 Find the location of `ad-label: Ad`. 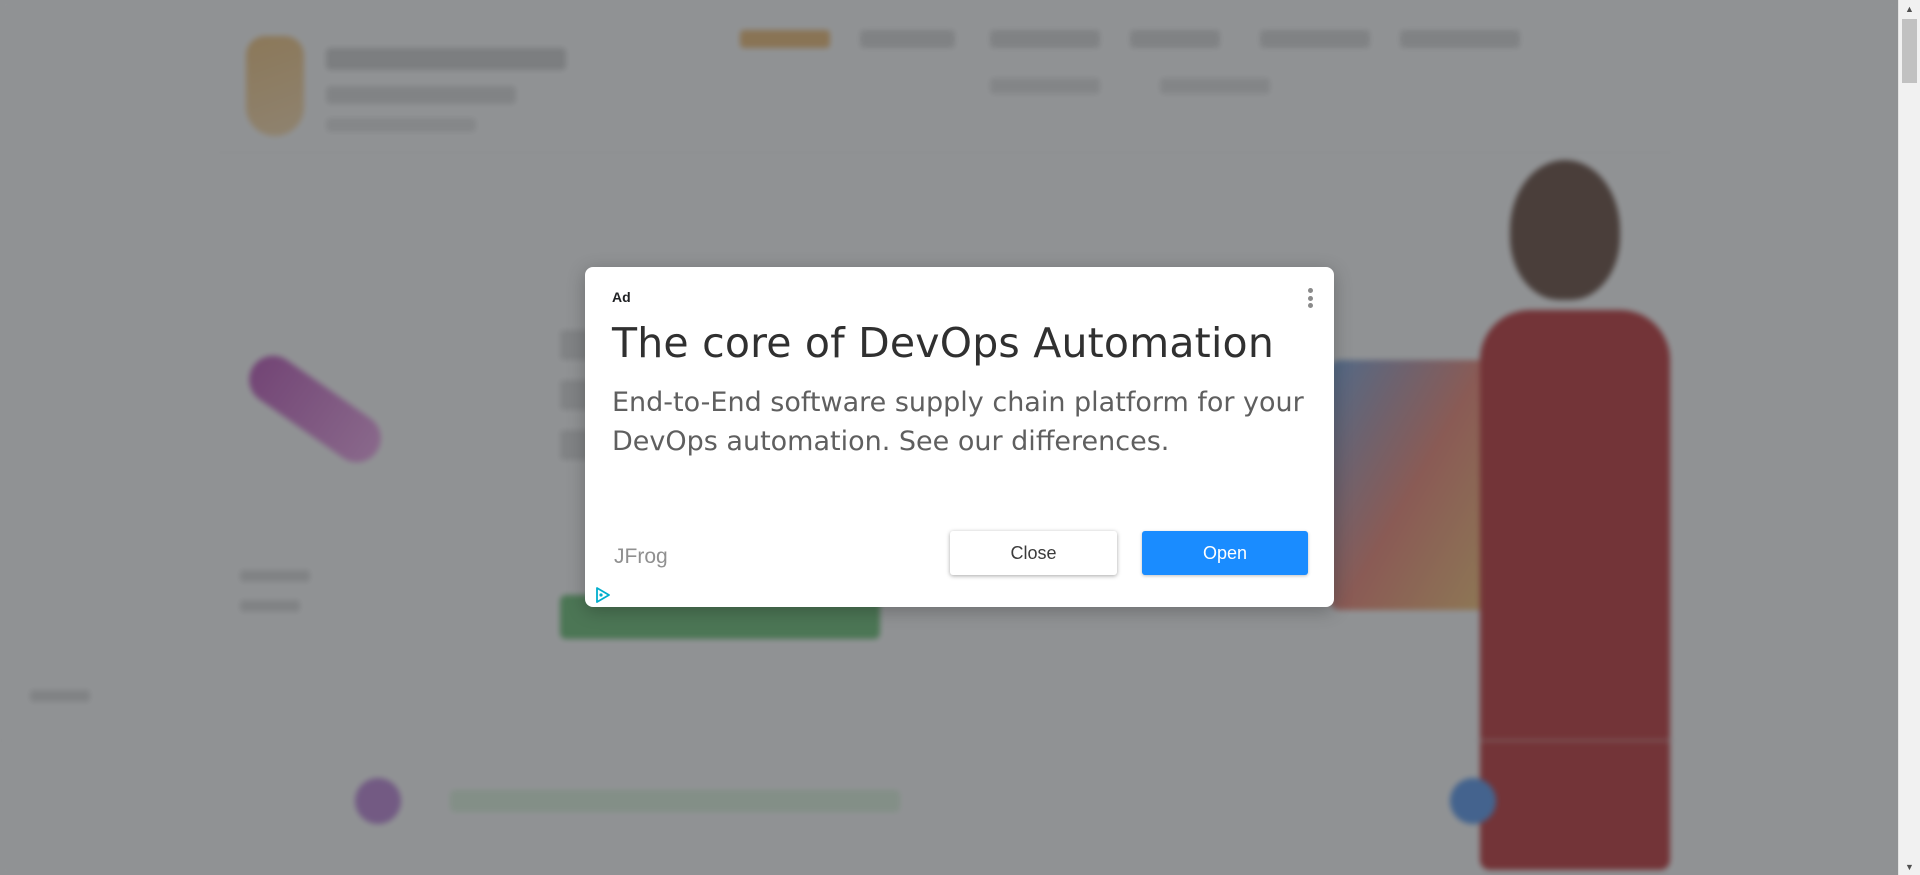

ad-label: Ad is located at coordinates (621, 297).